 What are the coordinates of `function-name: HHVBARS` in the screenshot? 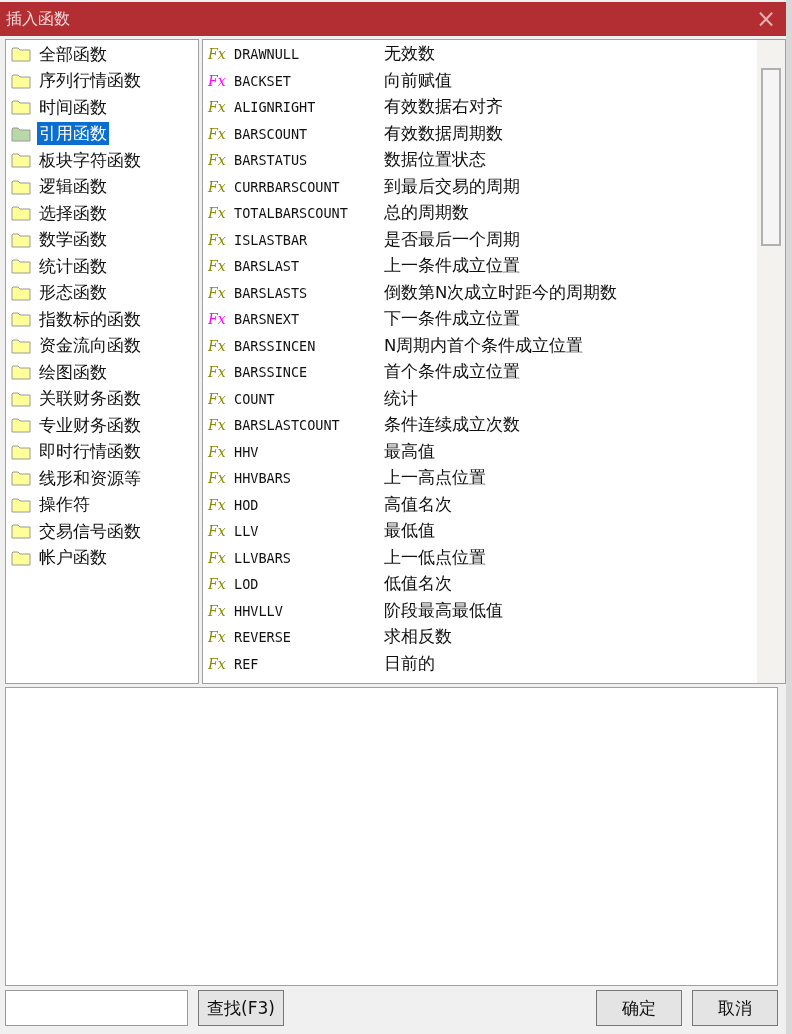 It's located at (309, 478).